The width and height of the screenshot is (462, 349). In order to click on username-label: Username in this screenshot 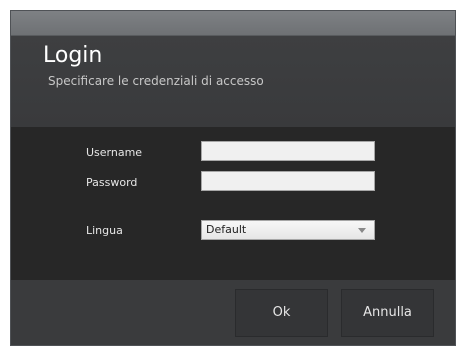, I will do `click(114, 152)`.